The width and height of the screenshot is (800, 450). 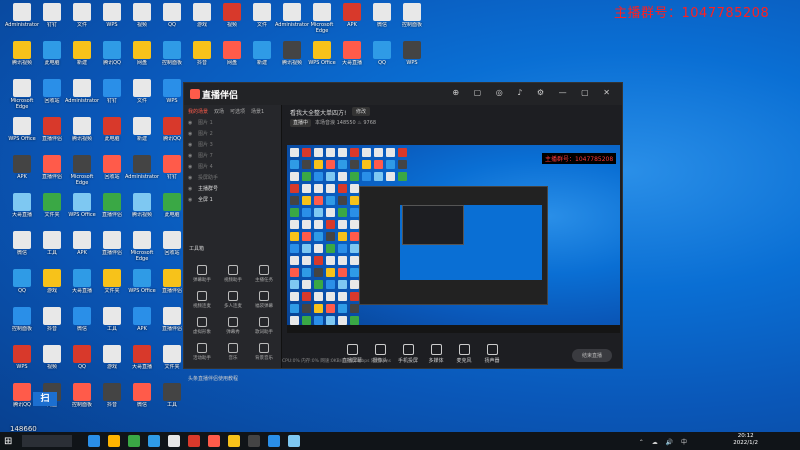 What do you see at coordinates (8, 441) in the screenshot?
I see `start-icon: ⊞` at bounding box center [8, 441].